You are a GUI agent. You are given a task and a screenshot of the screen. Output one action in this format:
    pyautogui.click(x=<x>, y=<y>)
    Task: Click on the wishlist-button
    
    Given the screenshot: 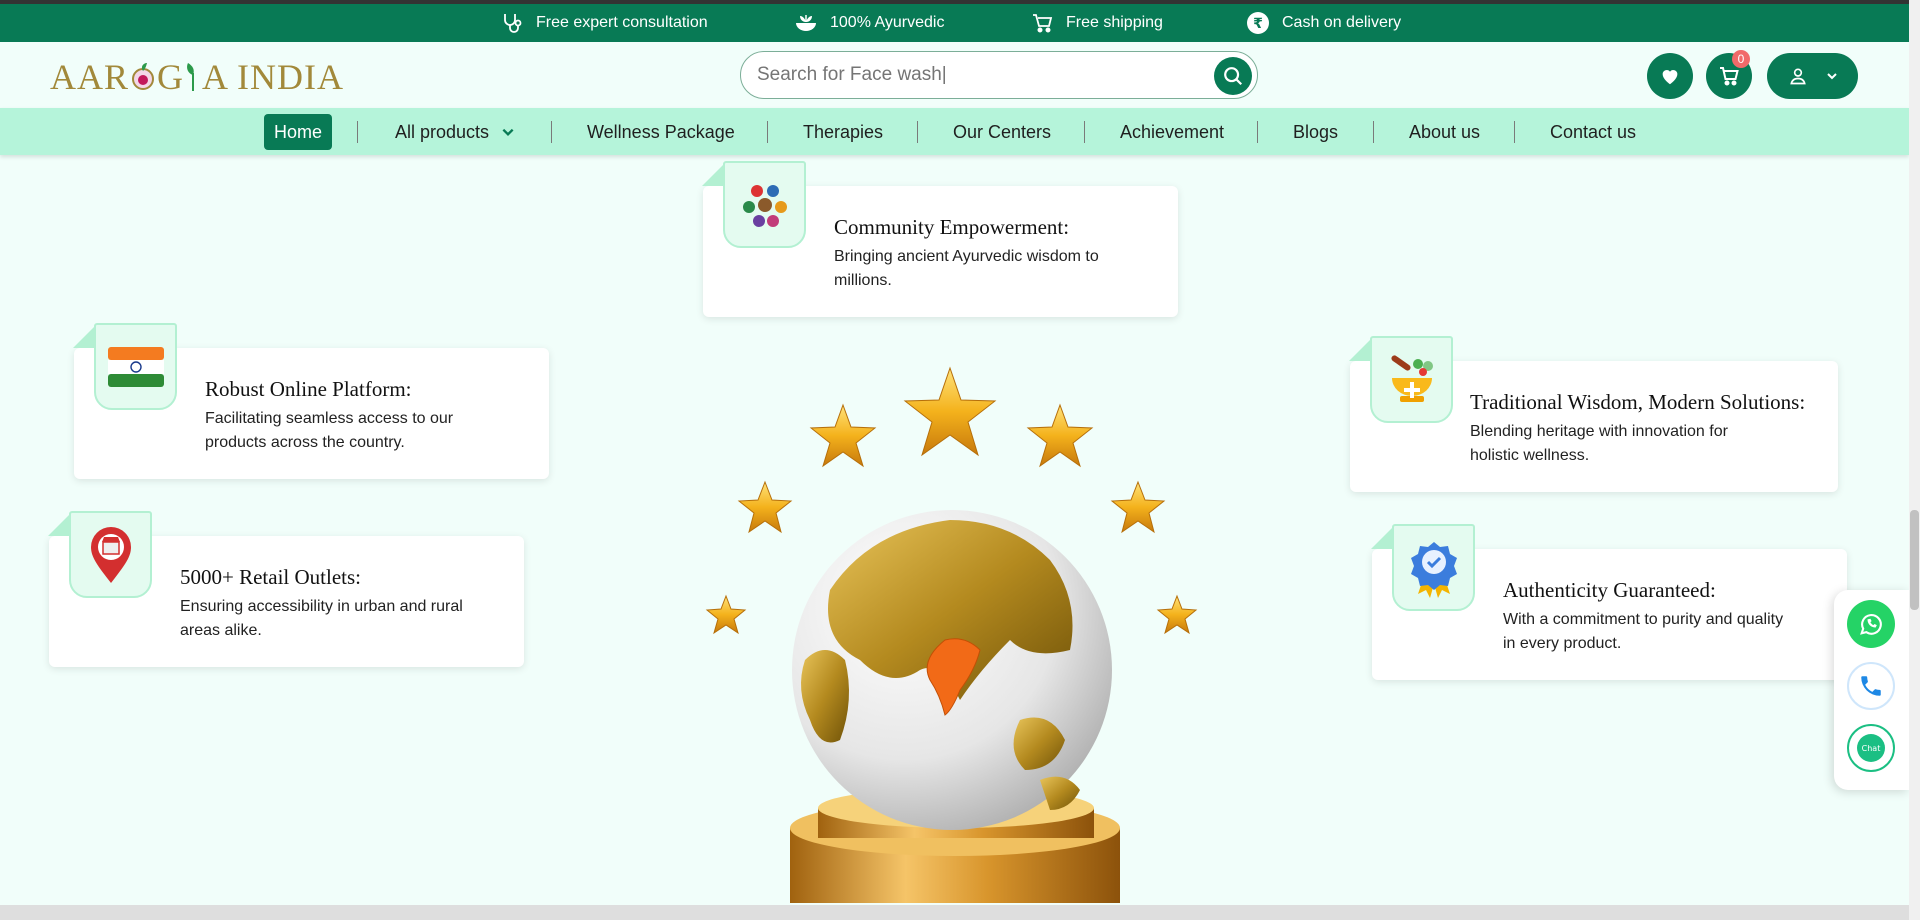 What is the action you would take?
    pyautogui.click(x=1670, y=76)
    